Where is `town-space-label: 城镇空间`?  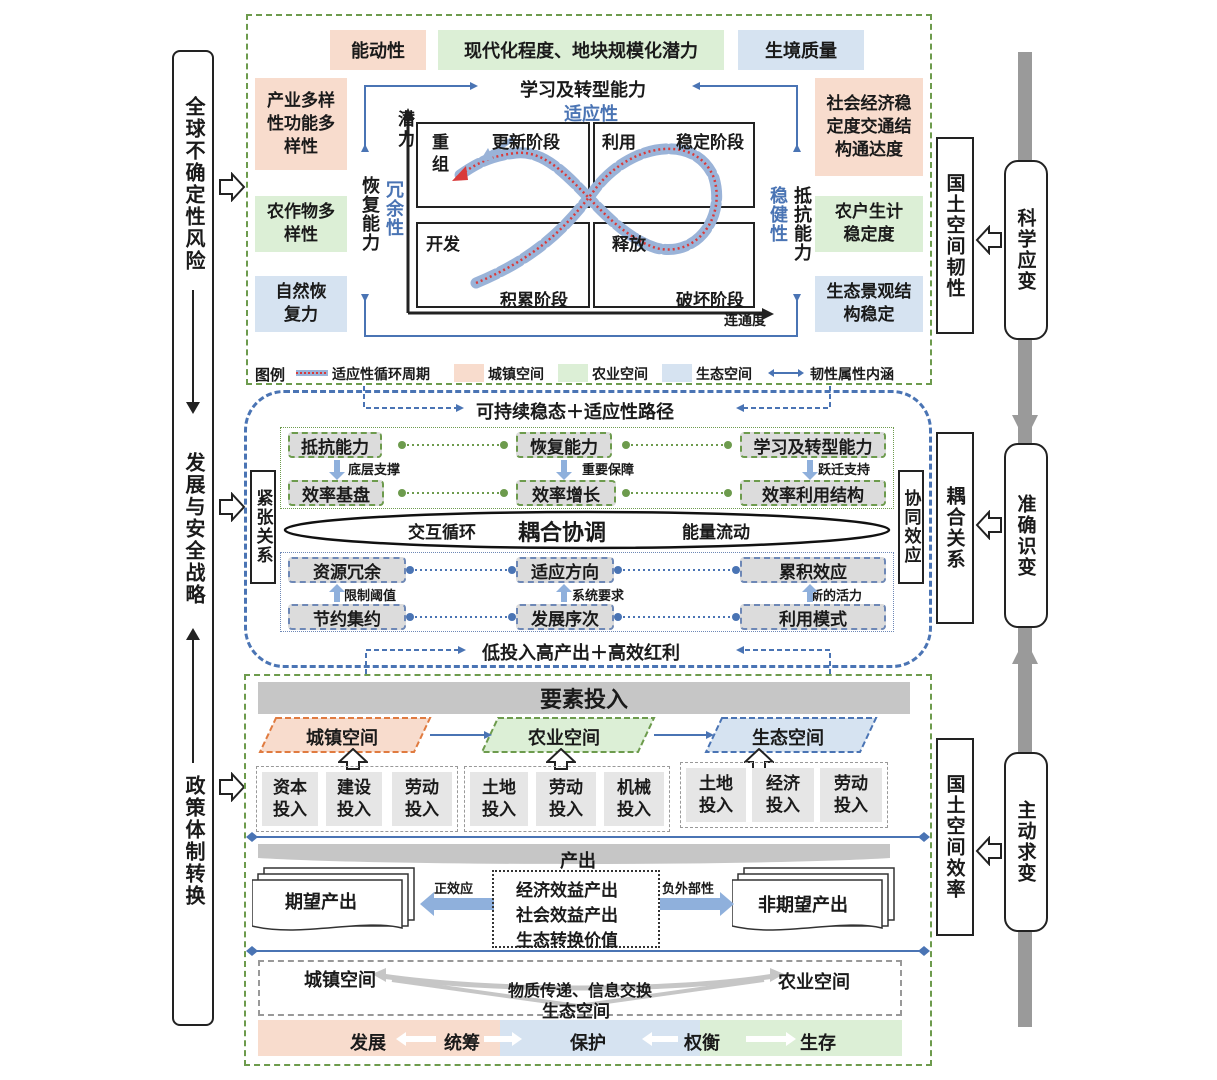 town-space-label: 城镇空间 is located at coordinates (342, 738).